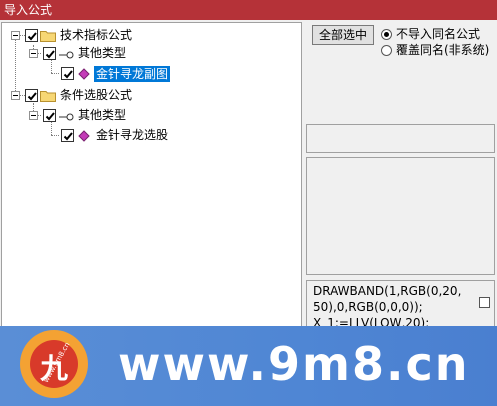 The height and width of the screenshot is (406, 497). What do you see at coordinates (294, 364) in the screenshot?
I see `site-url-text: www.9m8.cn` at bounding box center [294, 364].